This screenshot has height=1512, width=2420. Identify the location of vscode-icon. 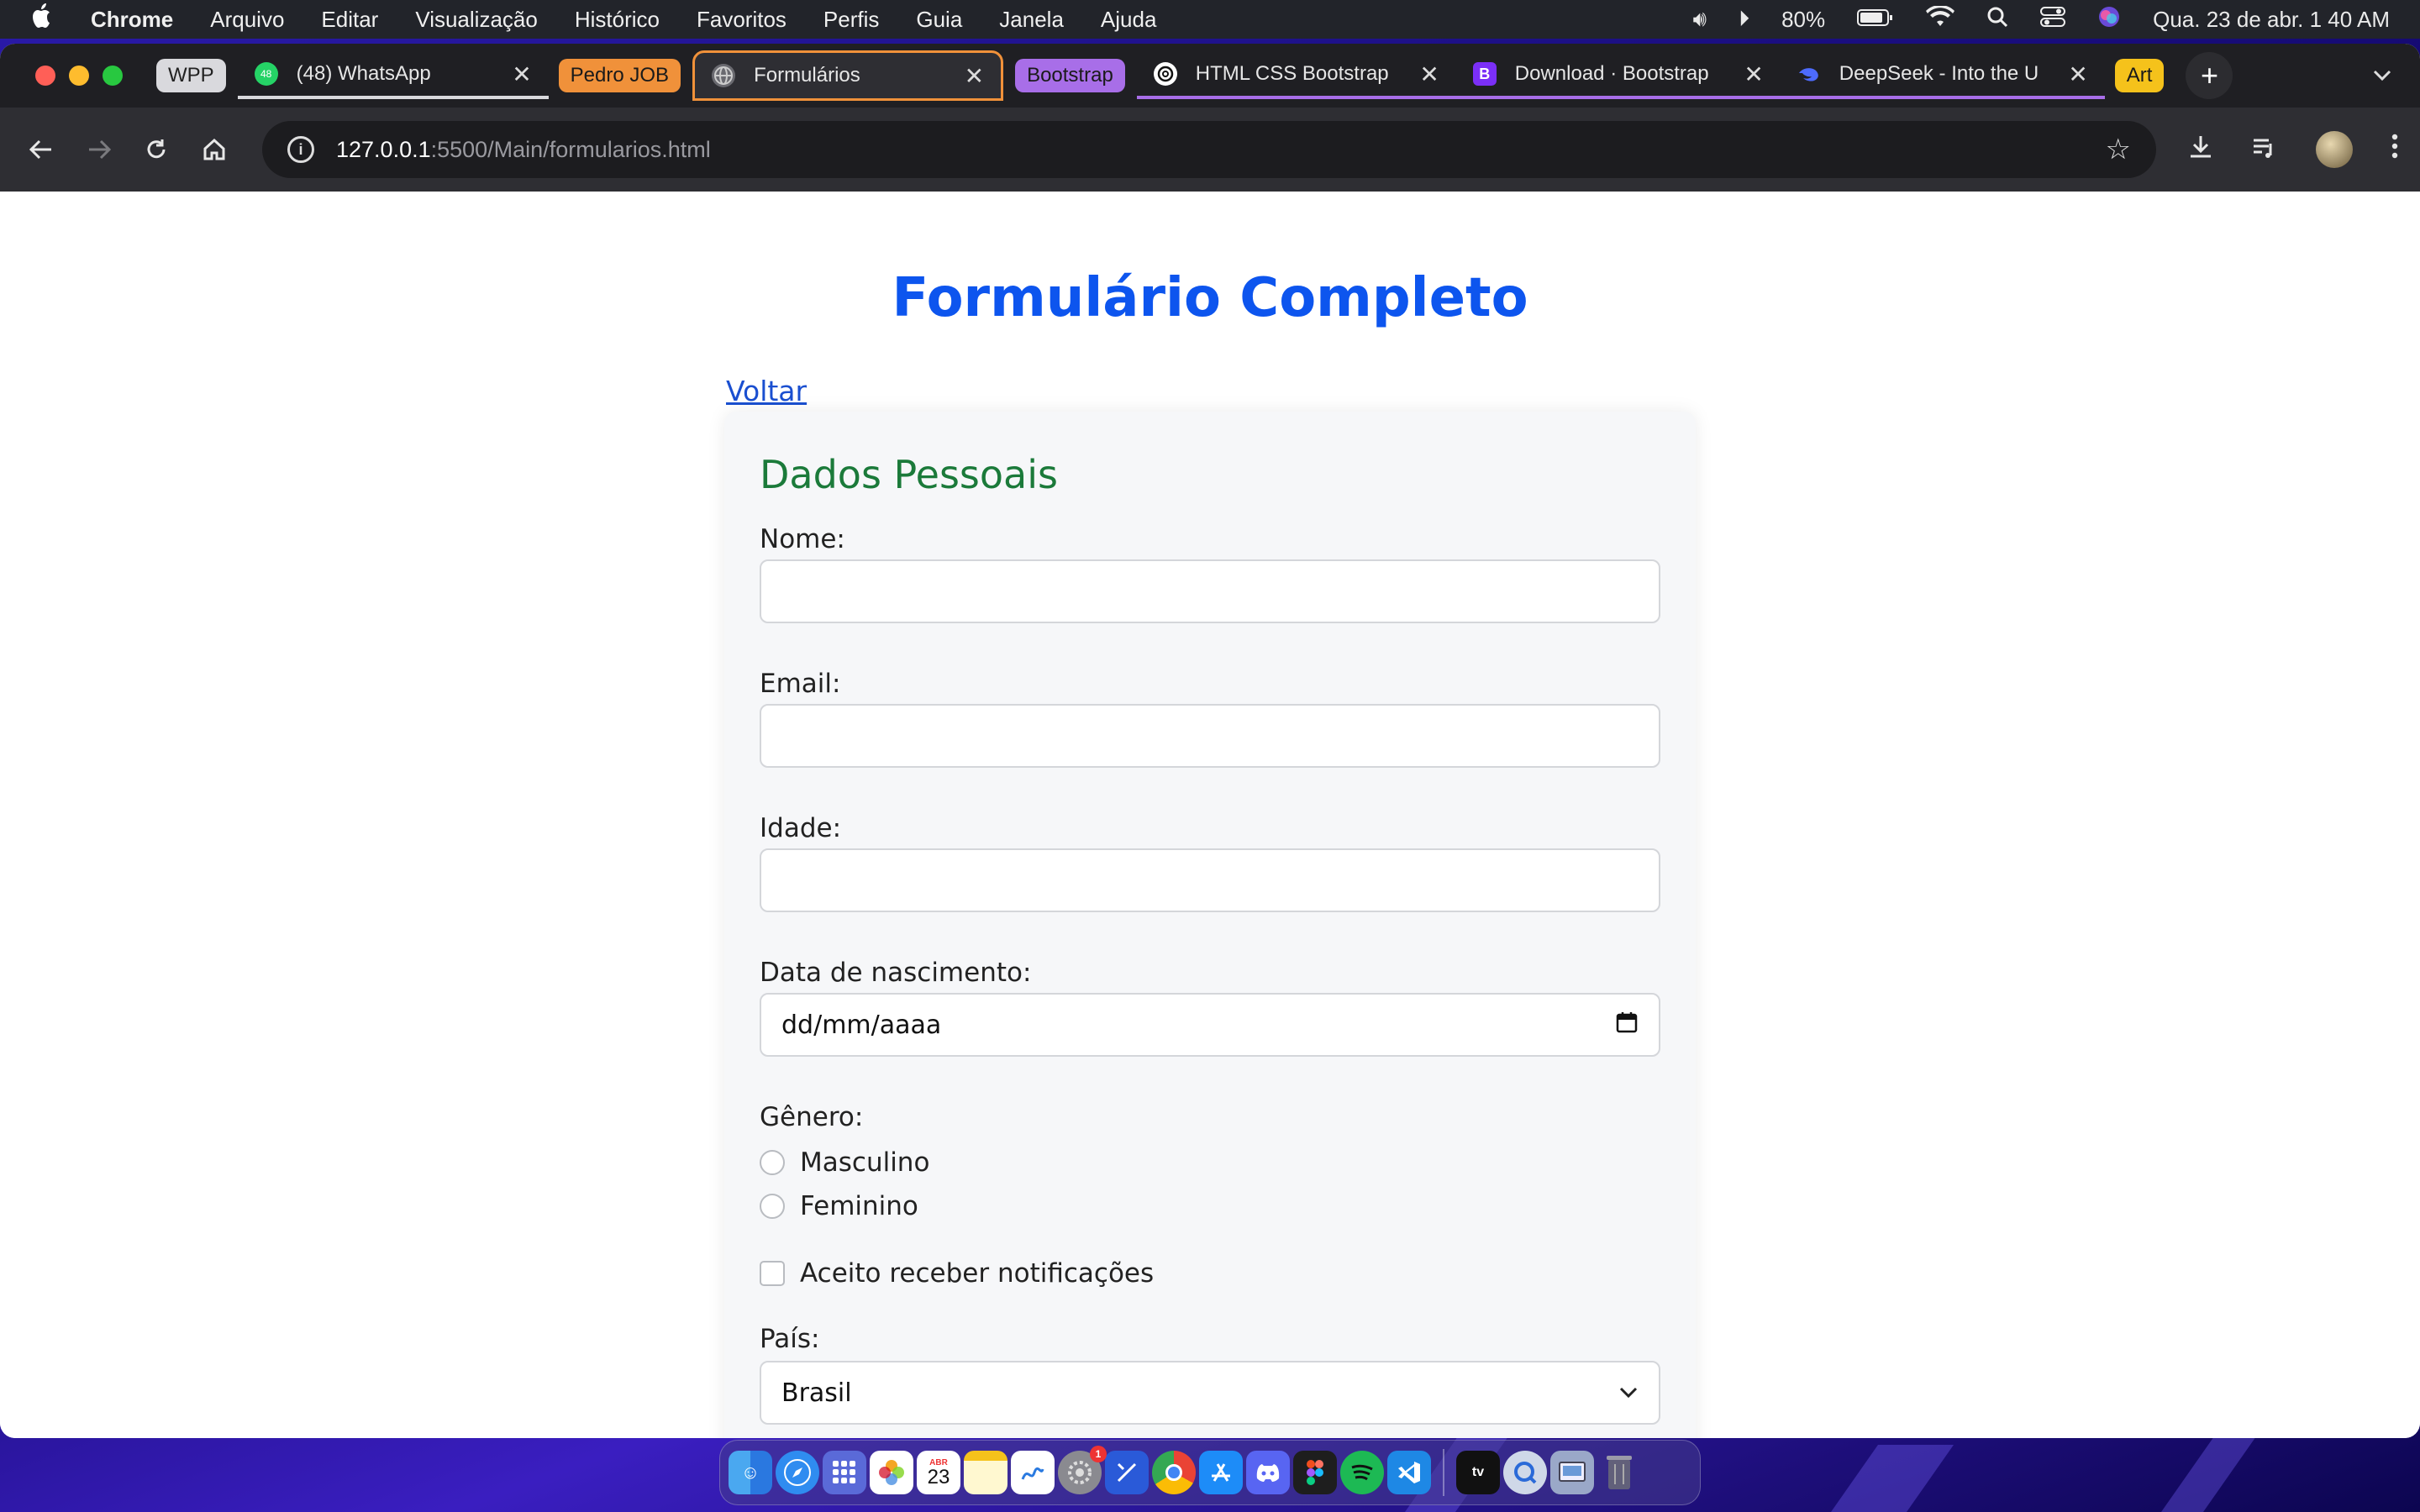
(1409, 1472).